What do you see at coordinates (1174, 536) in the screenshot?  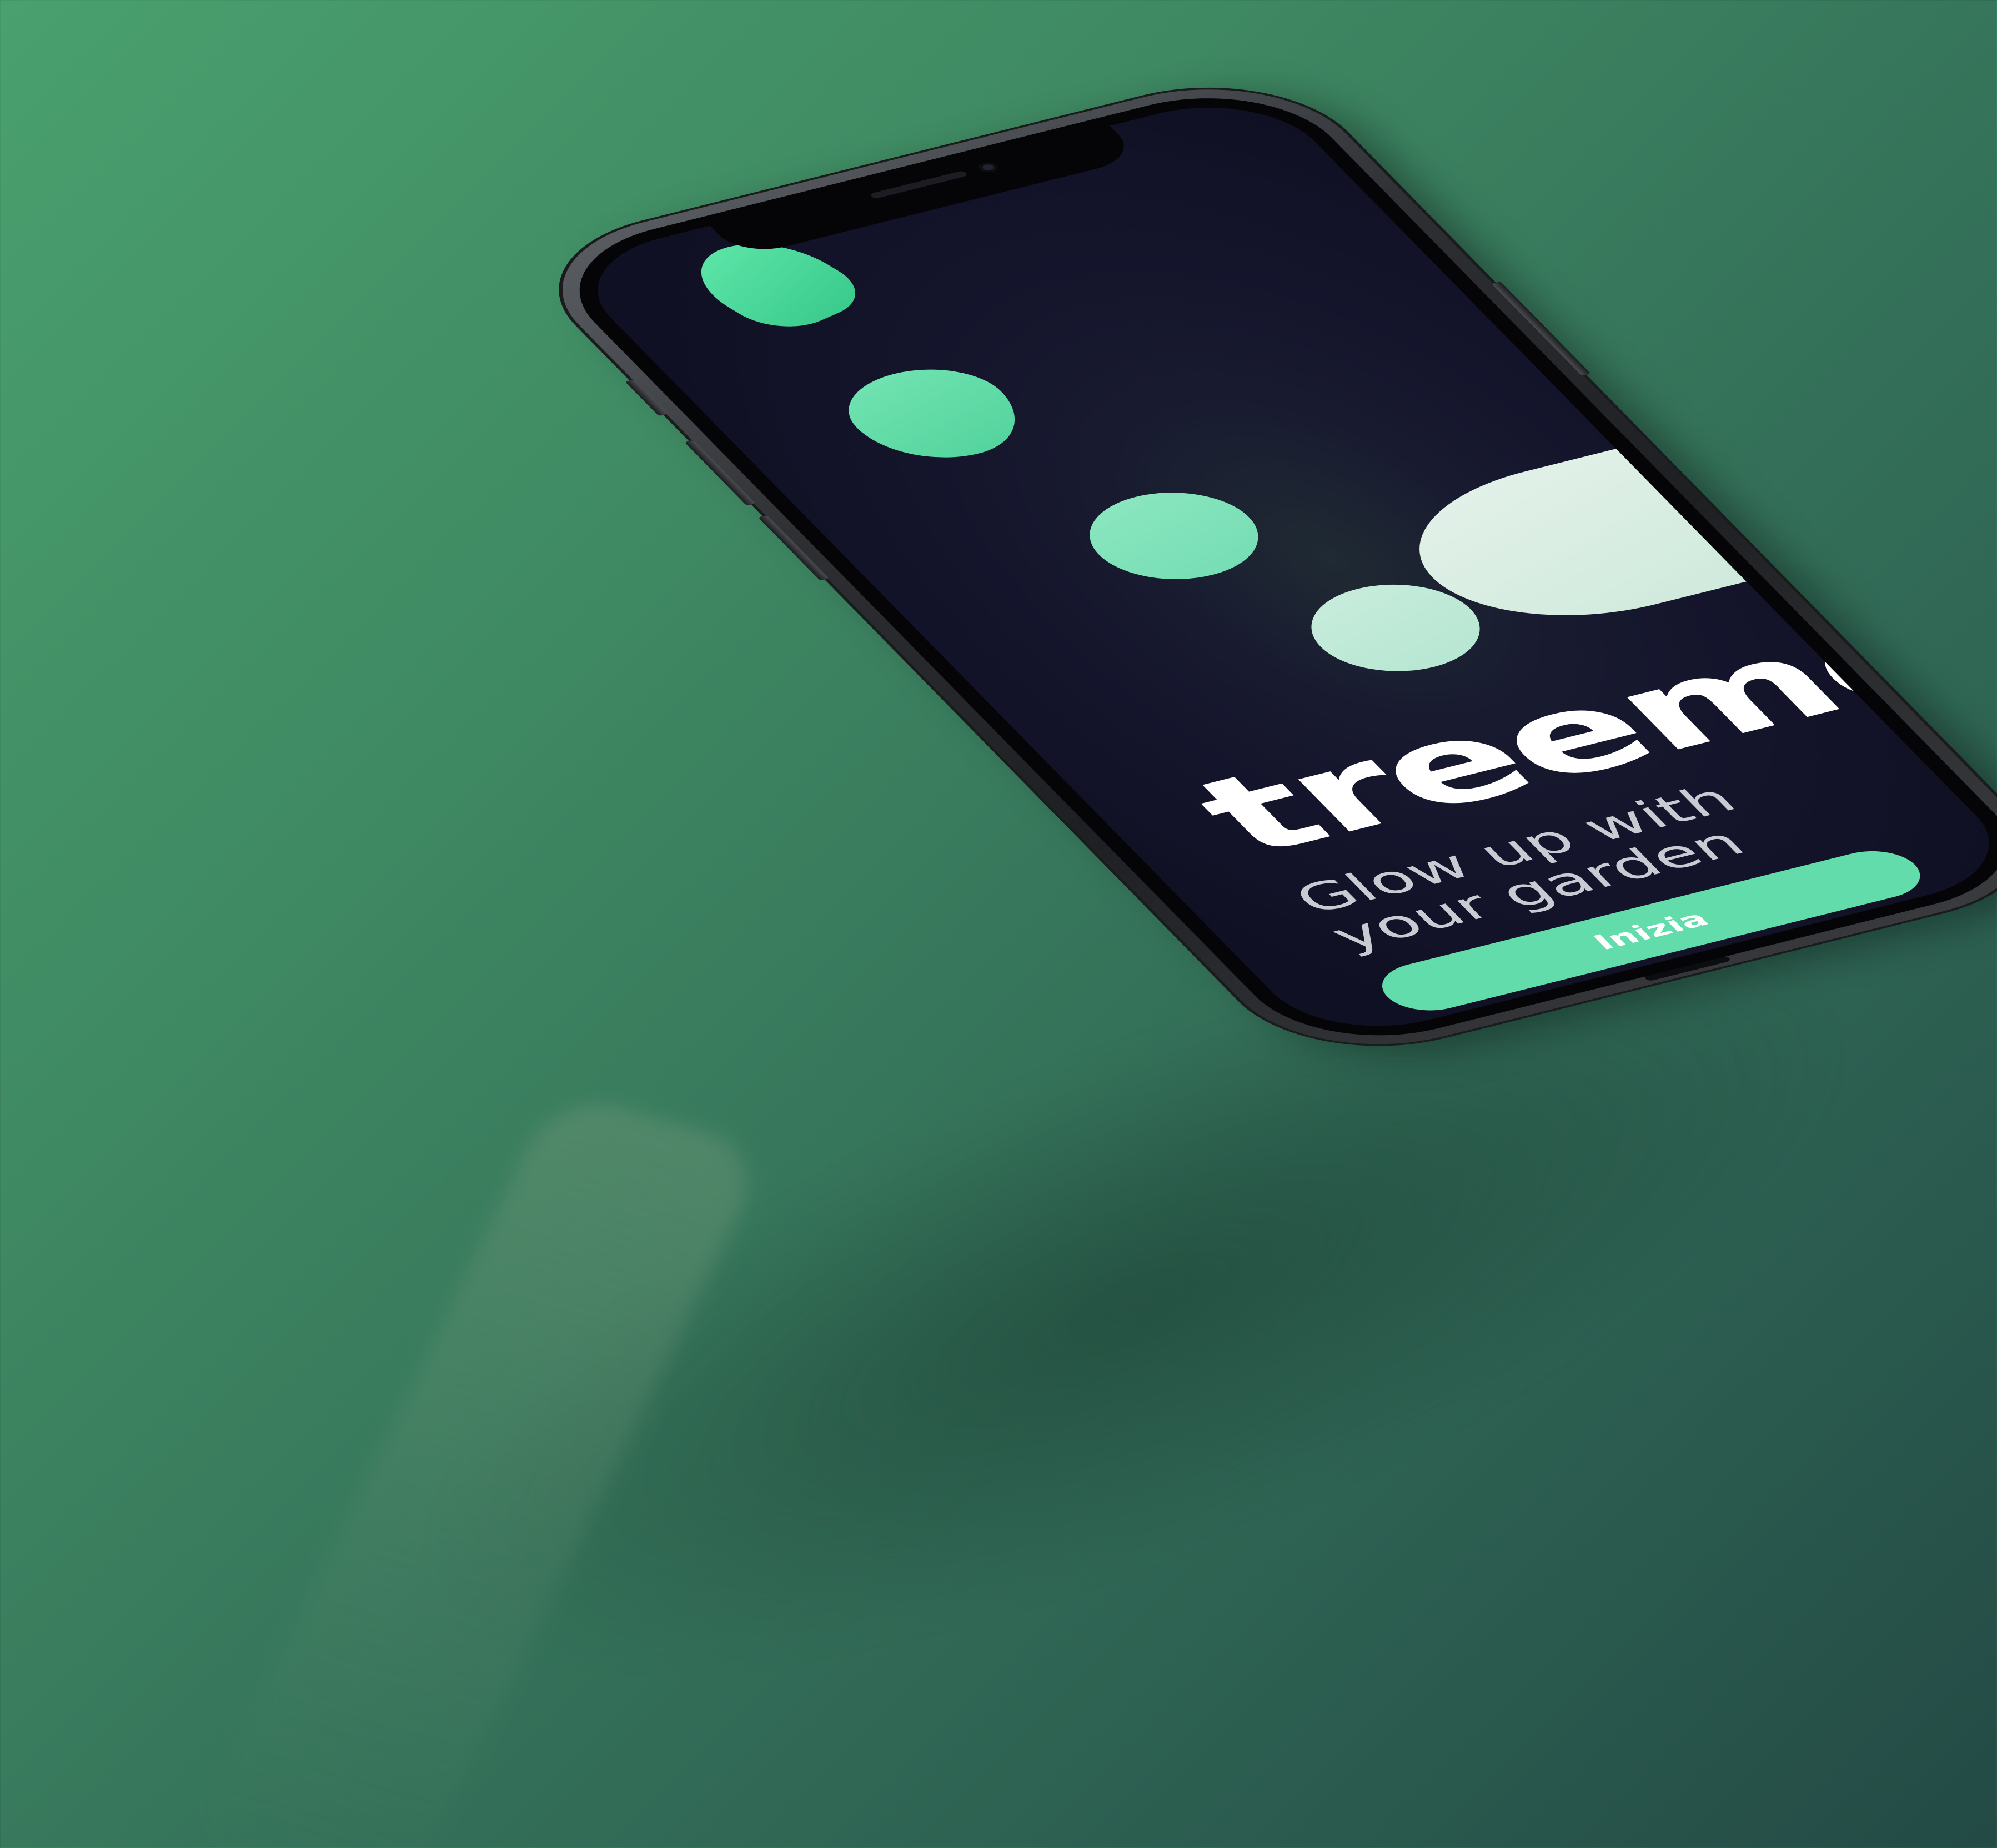 I see `circle-blob-icon` at bounding box center [1174, 536].